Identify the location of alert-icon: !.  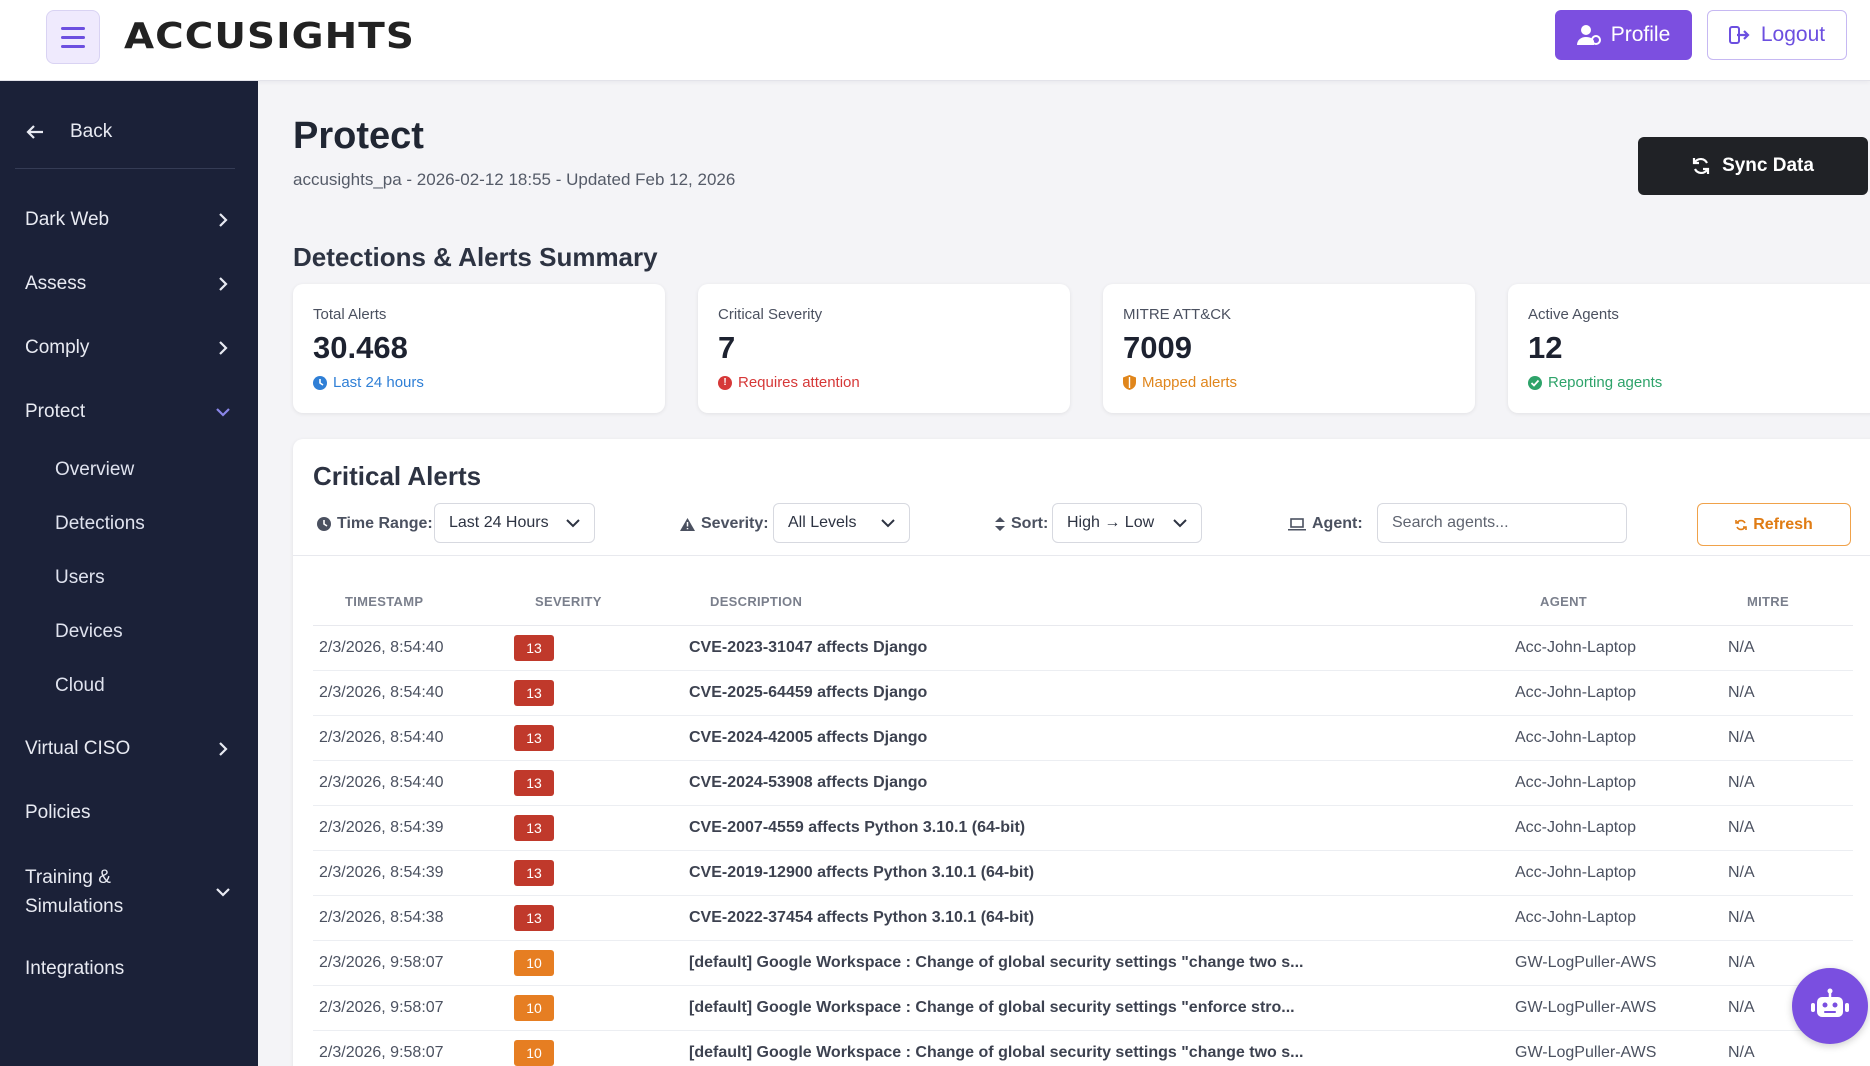
(725, 382).